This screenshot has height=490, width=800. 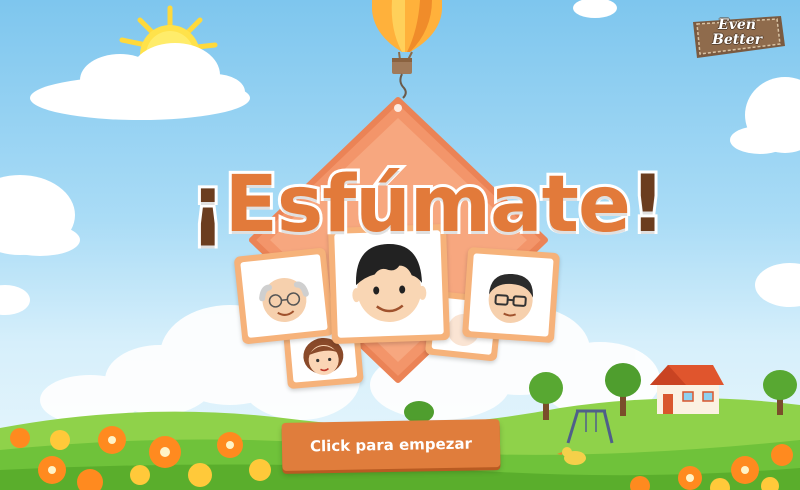 I want to click on title-text: Esfúmate, so click(x=428, y=205).